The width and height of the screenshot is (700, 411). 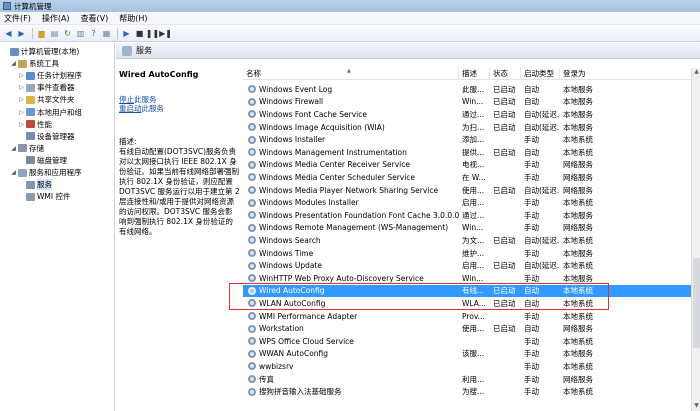 What do you see at coordinates (35, 124) in the screenshot?
I see `tree-item: ▷ 性能` at bounding box center [35, 124].